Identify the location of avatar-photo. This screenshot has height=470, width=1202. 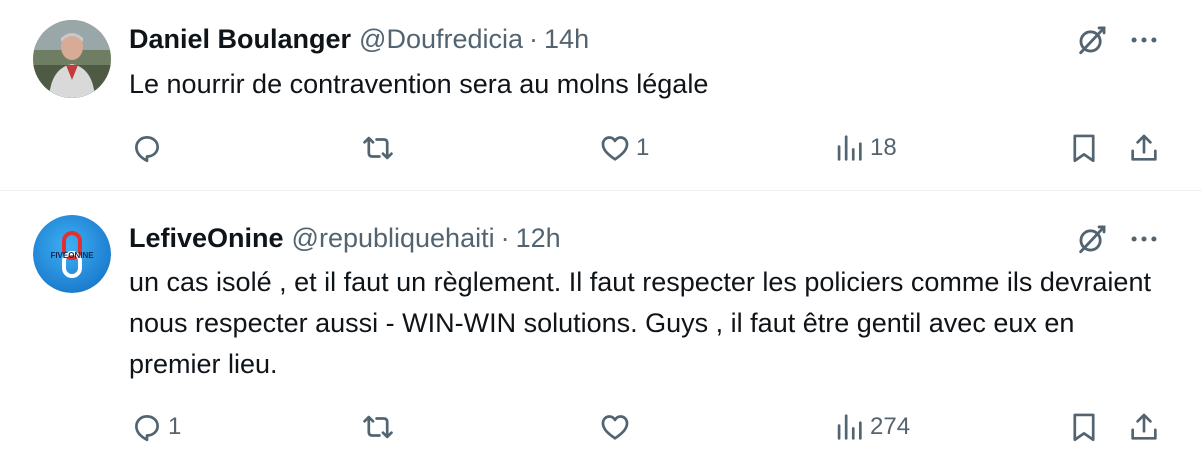
(72, 59).